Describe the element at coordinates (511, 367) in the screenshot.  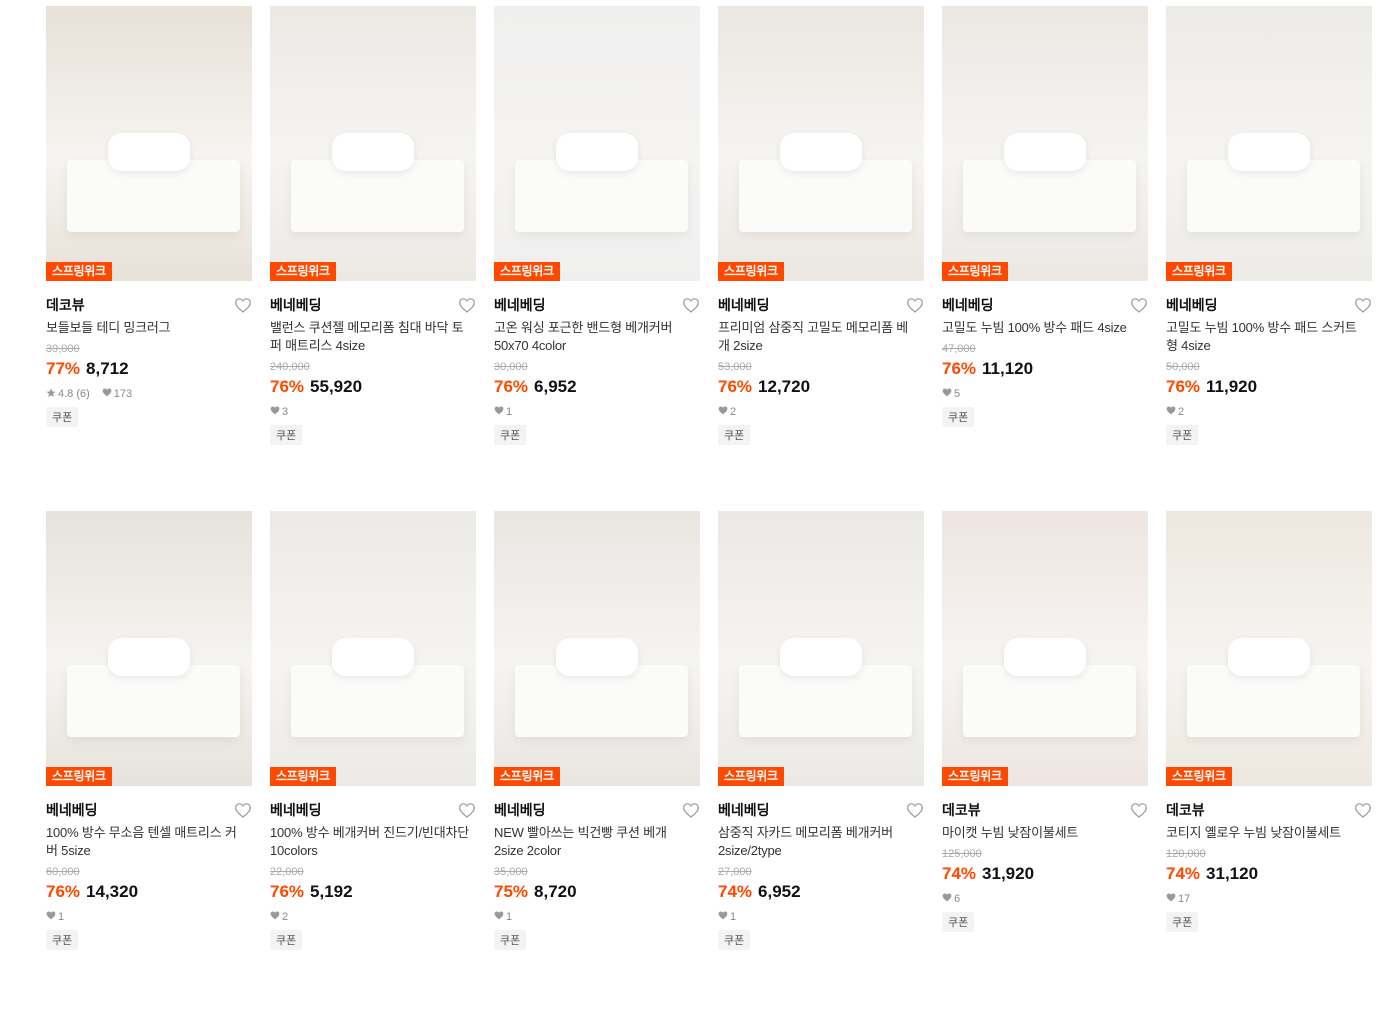
I see `original-price: 30,000` at that location.